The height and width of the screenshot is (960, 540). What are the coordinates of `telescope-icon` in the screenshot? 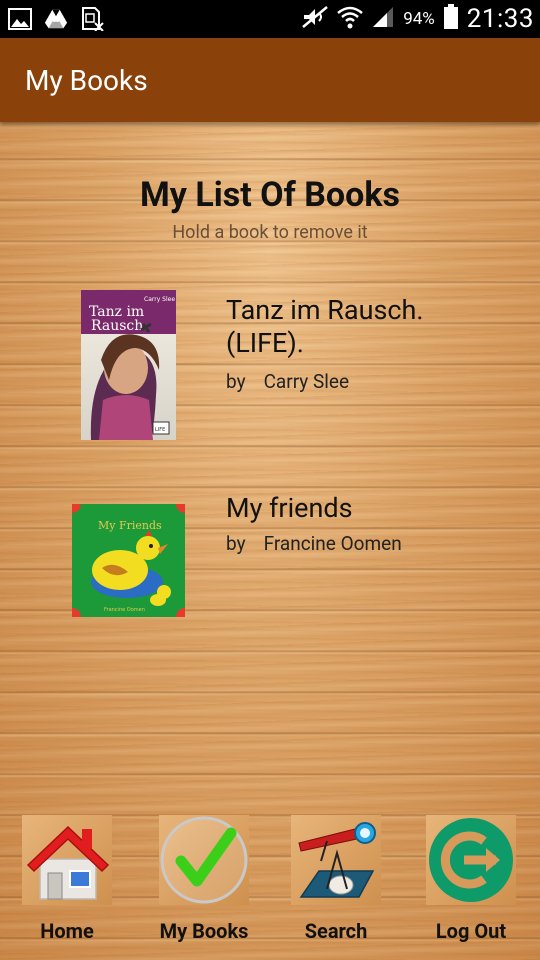 It's located at (336, 860).